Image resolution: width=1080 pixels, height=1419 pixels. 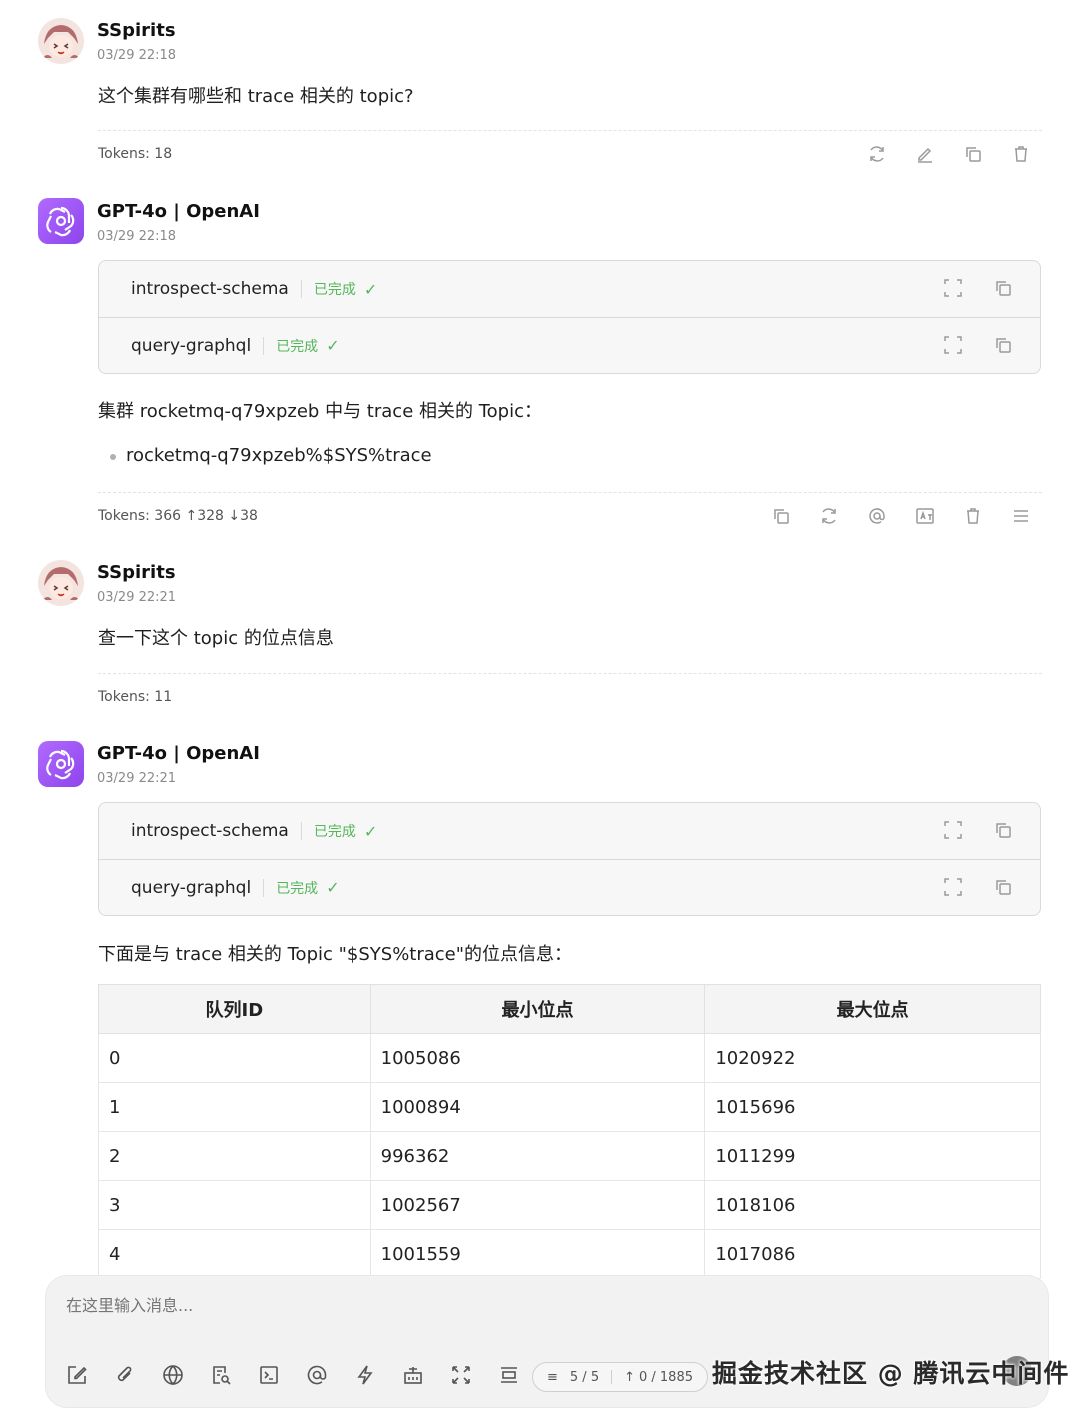 What do you see at coordinates (320, 411) in the screenshot?
I see `message-text: 集群 rocketmq-q79xpzeb 中与 trace 相关的 Topic：` at bounding box center [320, 411].